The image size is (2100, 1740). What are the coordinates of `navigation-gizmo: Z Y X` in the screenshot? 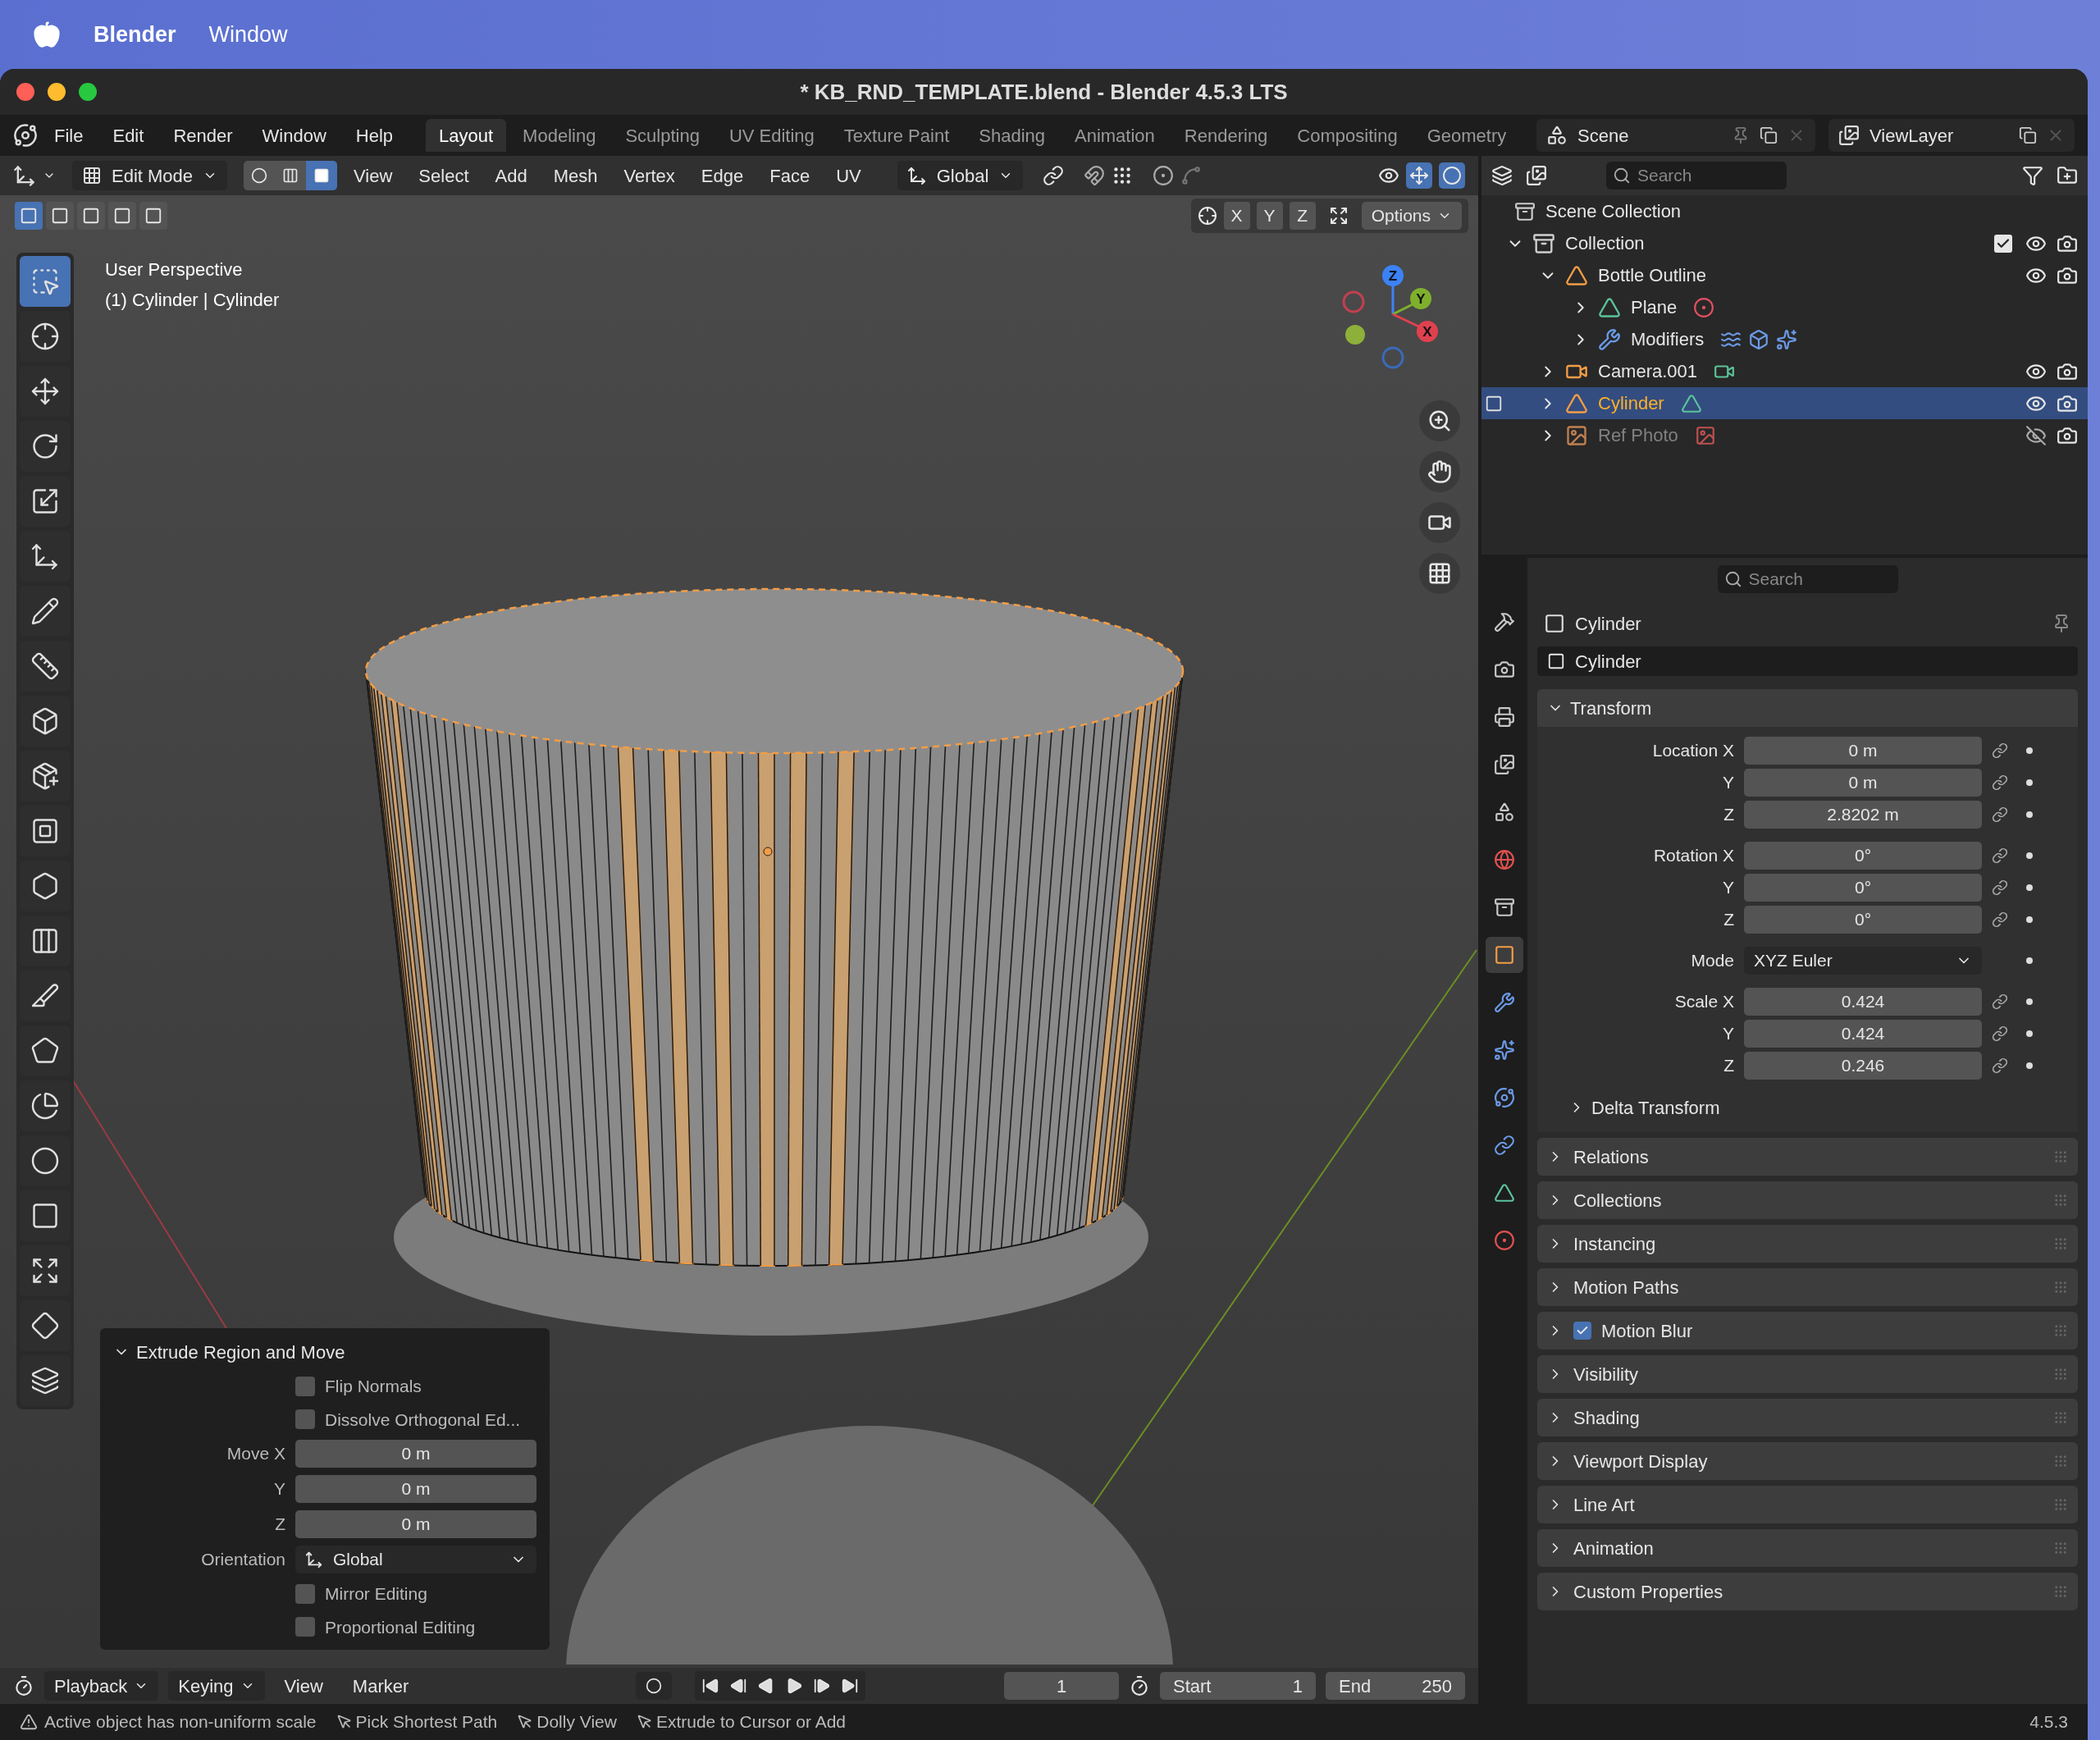 It's located at (1390, 318).